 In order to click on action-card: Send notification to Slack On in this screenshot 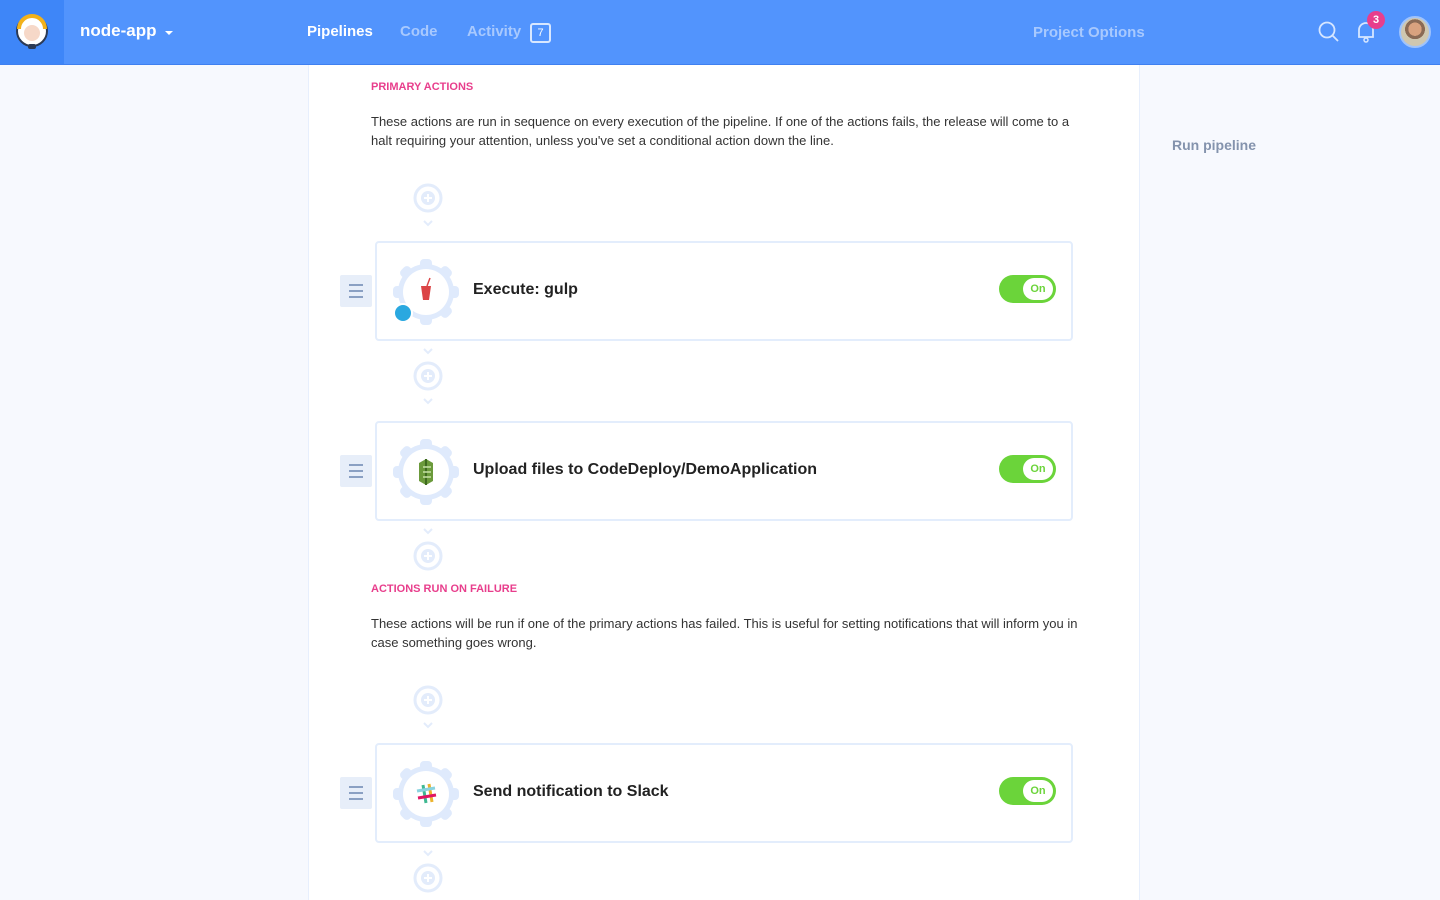, I will do `click(724, 793)`.